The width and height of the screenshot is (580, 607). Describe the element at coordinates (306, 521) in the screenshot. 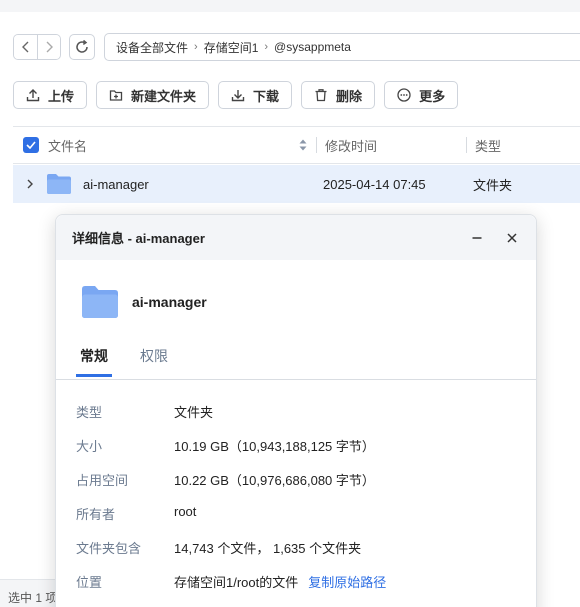

I see `property-row: 所有者 root` at that location.